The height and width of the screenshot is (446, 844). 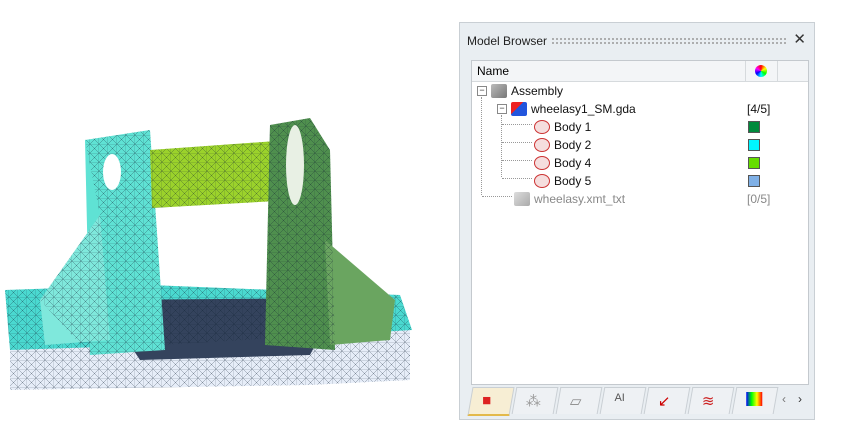 I want to click on browser-tabs: ■ ⁂ ▱ AI ↙ ≋ ‹ ›, so click(x=637, y=401).